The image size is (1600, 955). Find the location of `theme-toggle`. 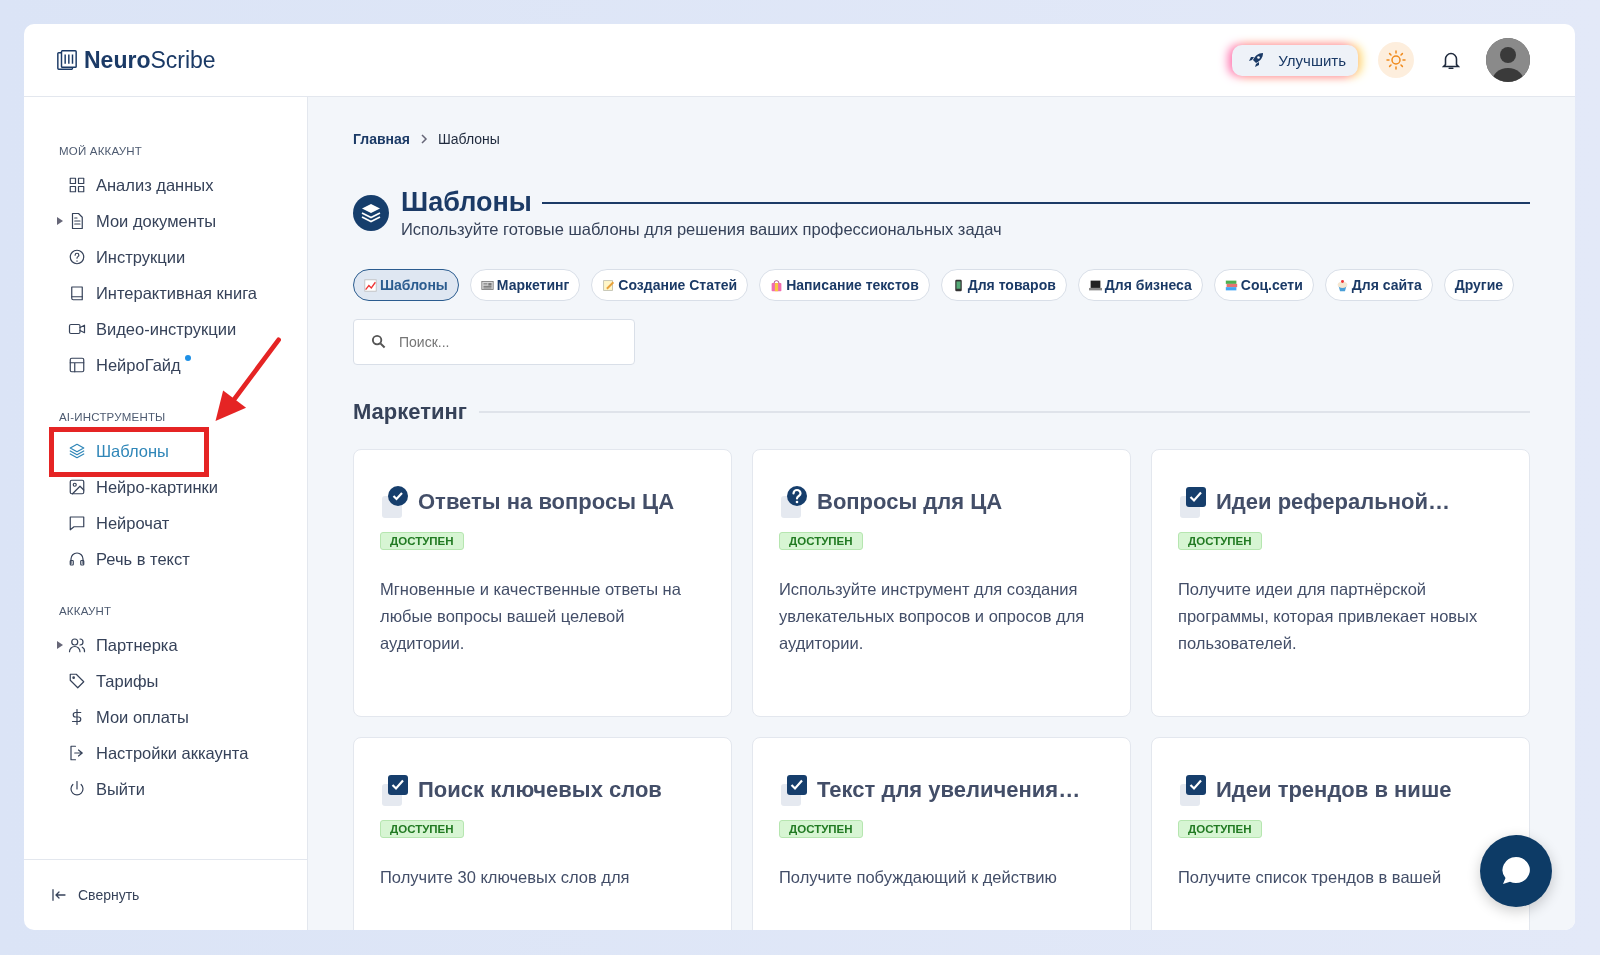

theme-toggle is located at coordinates (1396, 60).